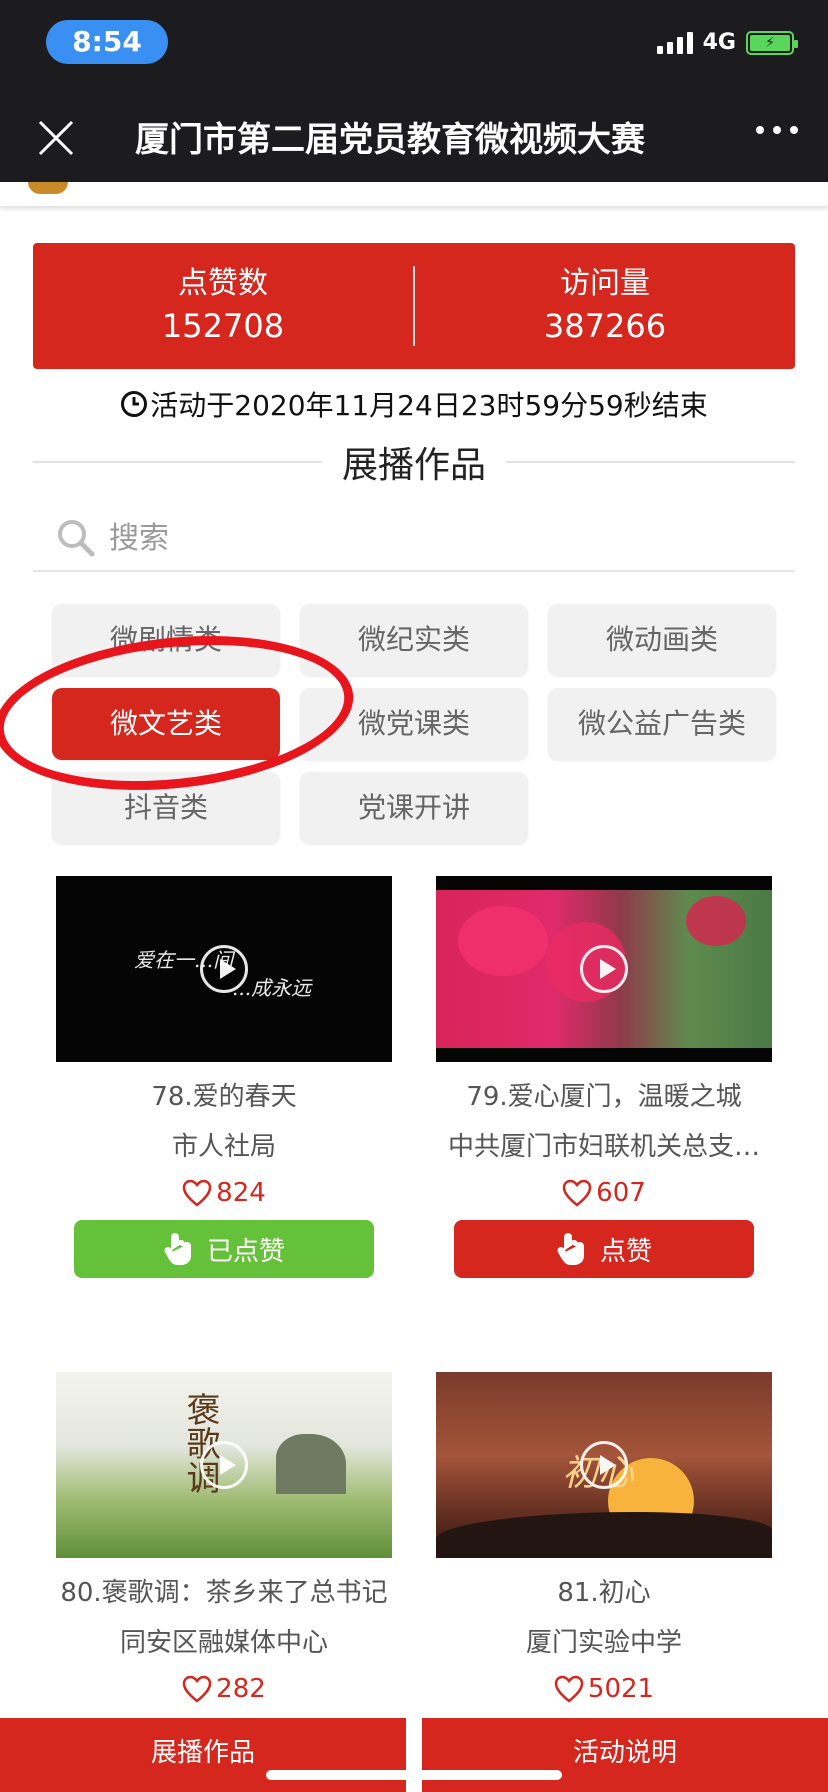  Describe the element at coordinates (245, 1251) in the screenshot. I see `like-button-label: 已点赞` at that location.